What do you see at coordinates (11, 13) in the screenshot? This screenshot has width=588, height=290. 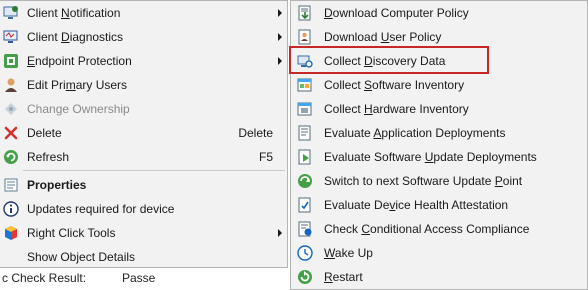 I see `client-notification-icon` at bounding box center [11, 13].